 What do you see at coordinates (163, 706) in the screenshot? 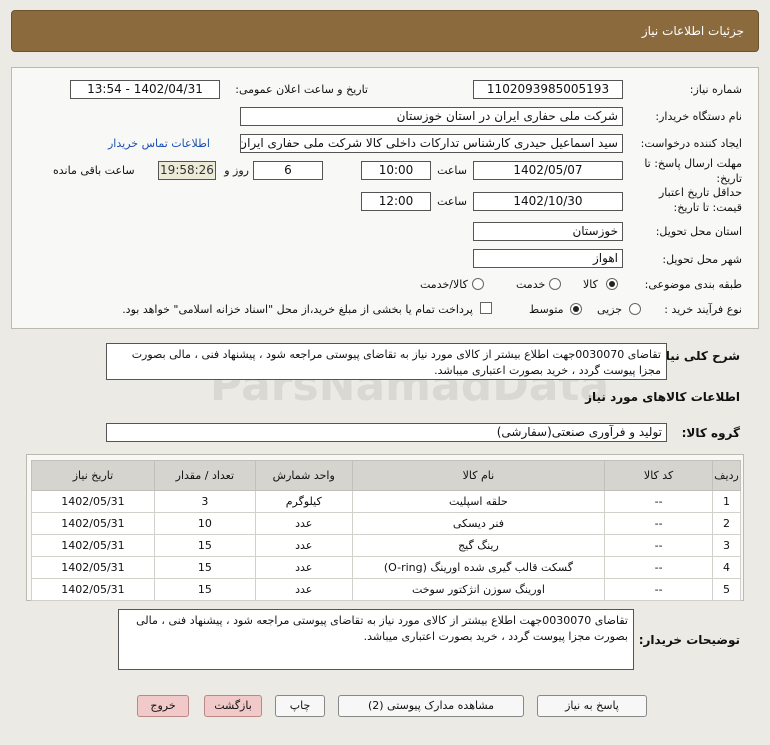
I see `exit-button: خروج` at bounding box center [163, 706].